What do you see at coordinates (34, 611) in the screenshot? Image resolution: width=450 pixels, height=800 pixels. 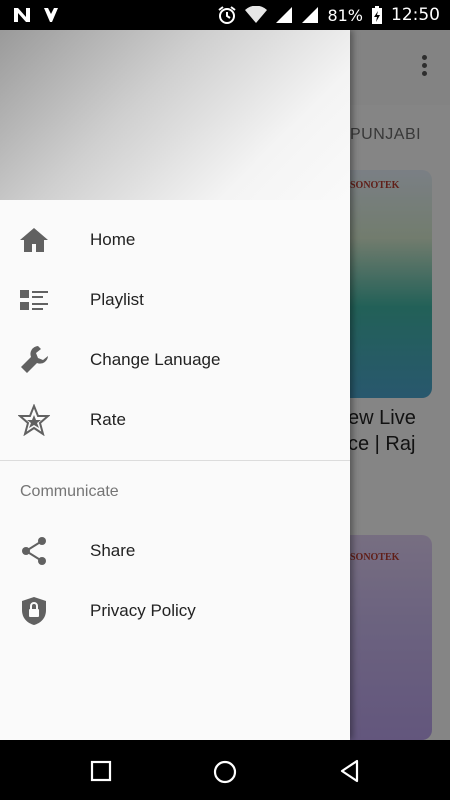 I see `shield-lock-icon` at bounding box center [34, 611].